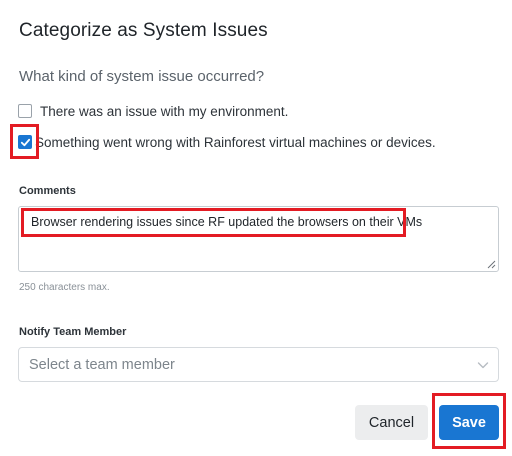 This screenshot has width=512, height=456. What do you see at coordinates (483, 364) in the screenshot?
I see `chevron-down-icon` at bounding box center [483, 364].